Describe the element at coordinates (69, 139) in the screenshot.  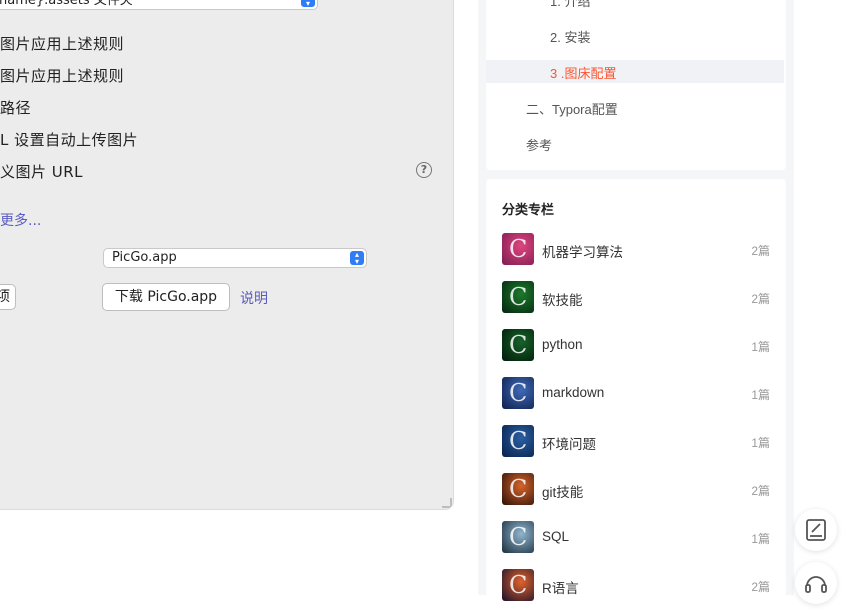
I see `option-auto-upload: L 设置自动上传图片` at that location.